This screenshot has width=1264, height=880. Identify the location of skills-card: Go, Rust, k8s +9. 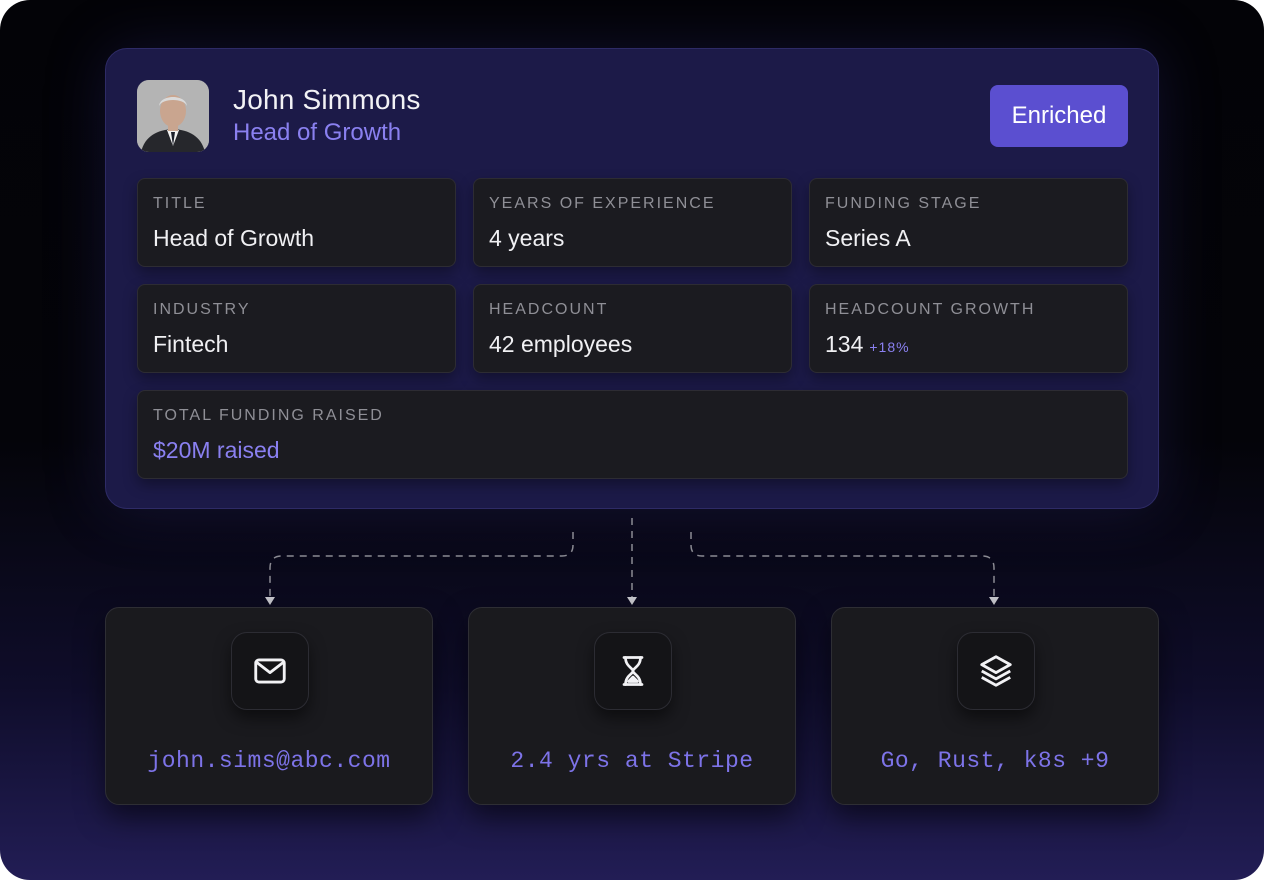
(995, 706).